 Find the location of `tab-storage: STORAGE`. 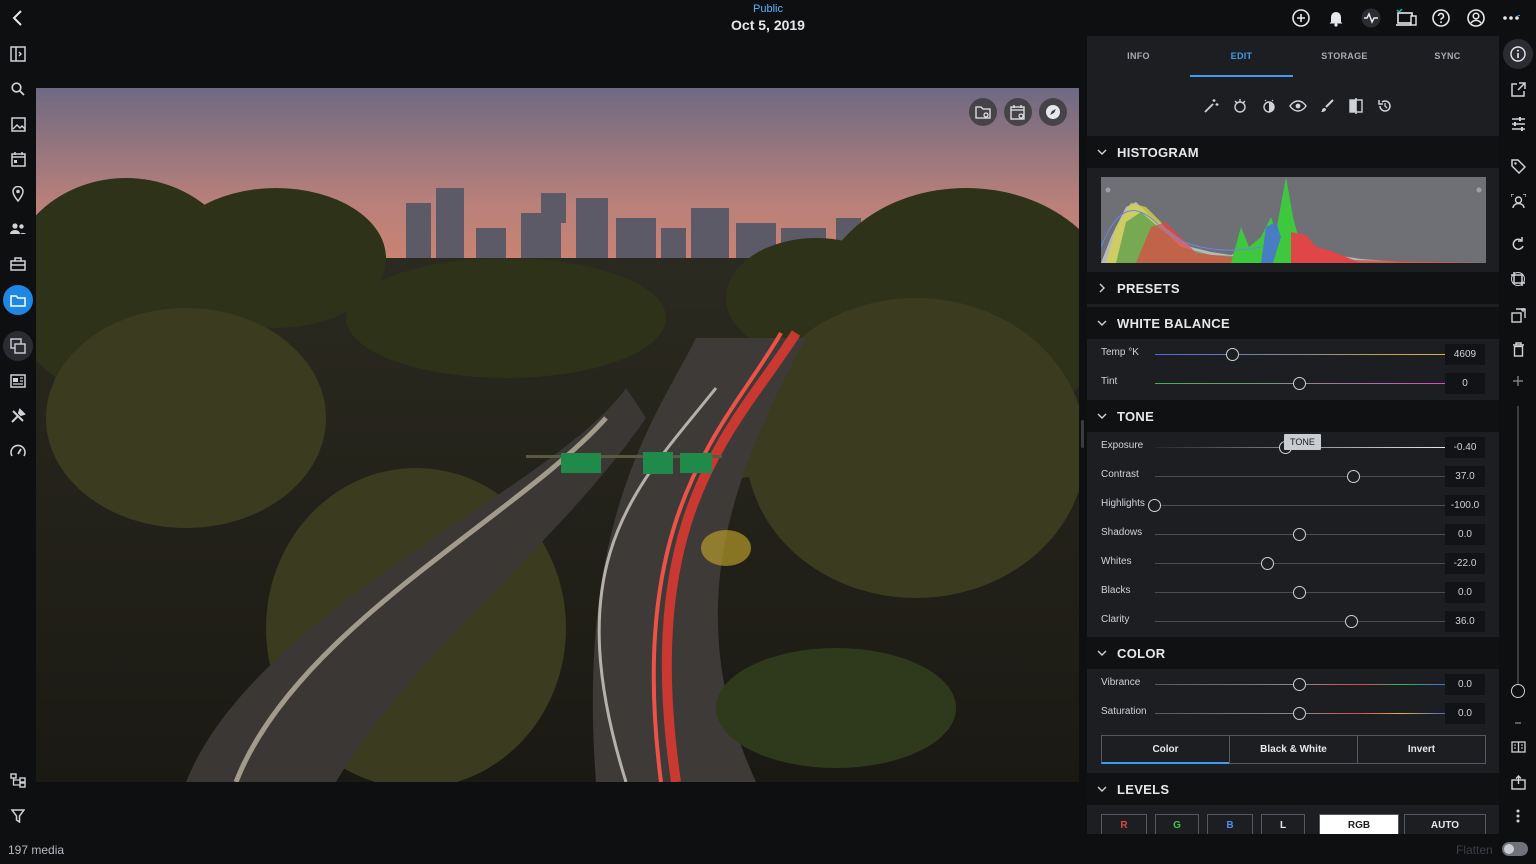

tab-storage: STORAGE is located at coordinates (1344, 56).